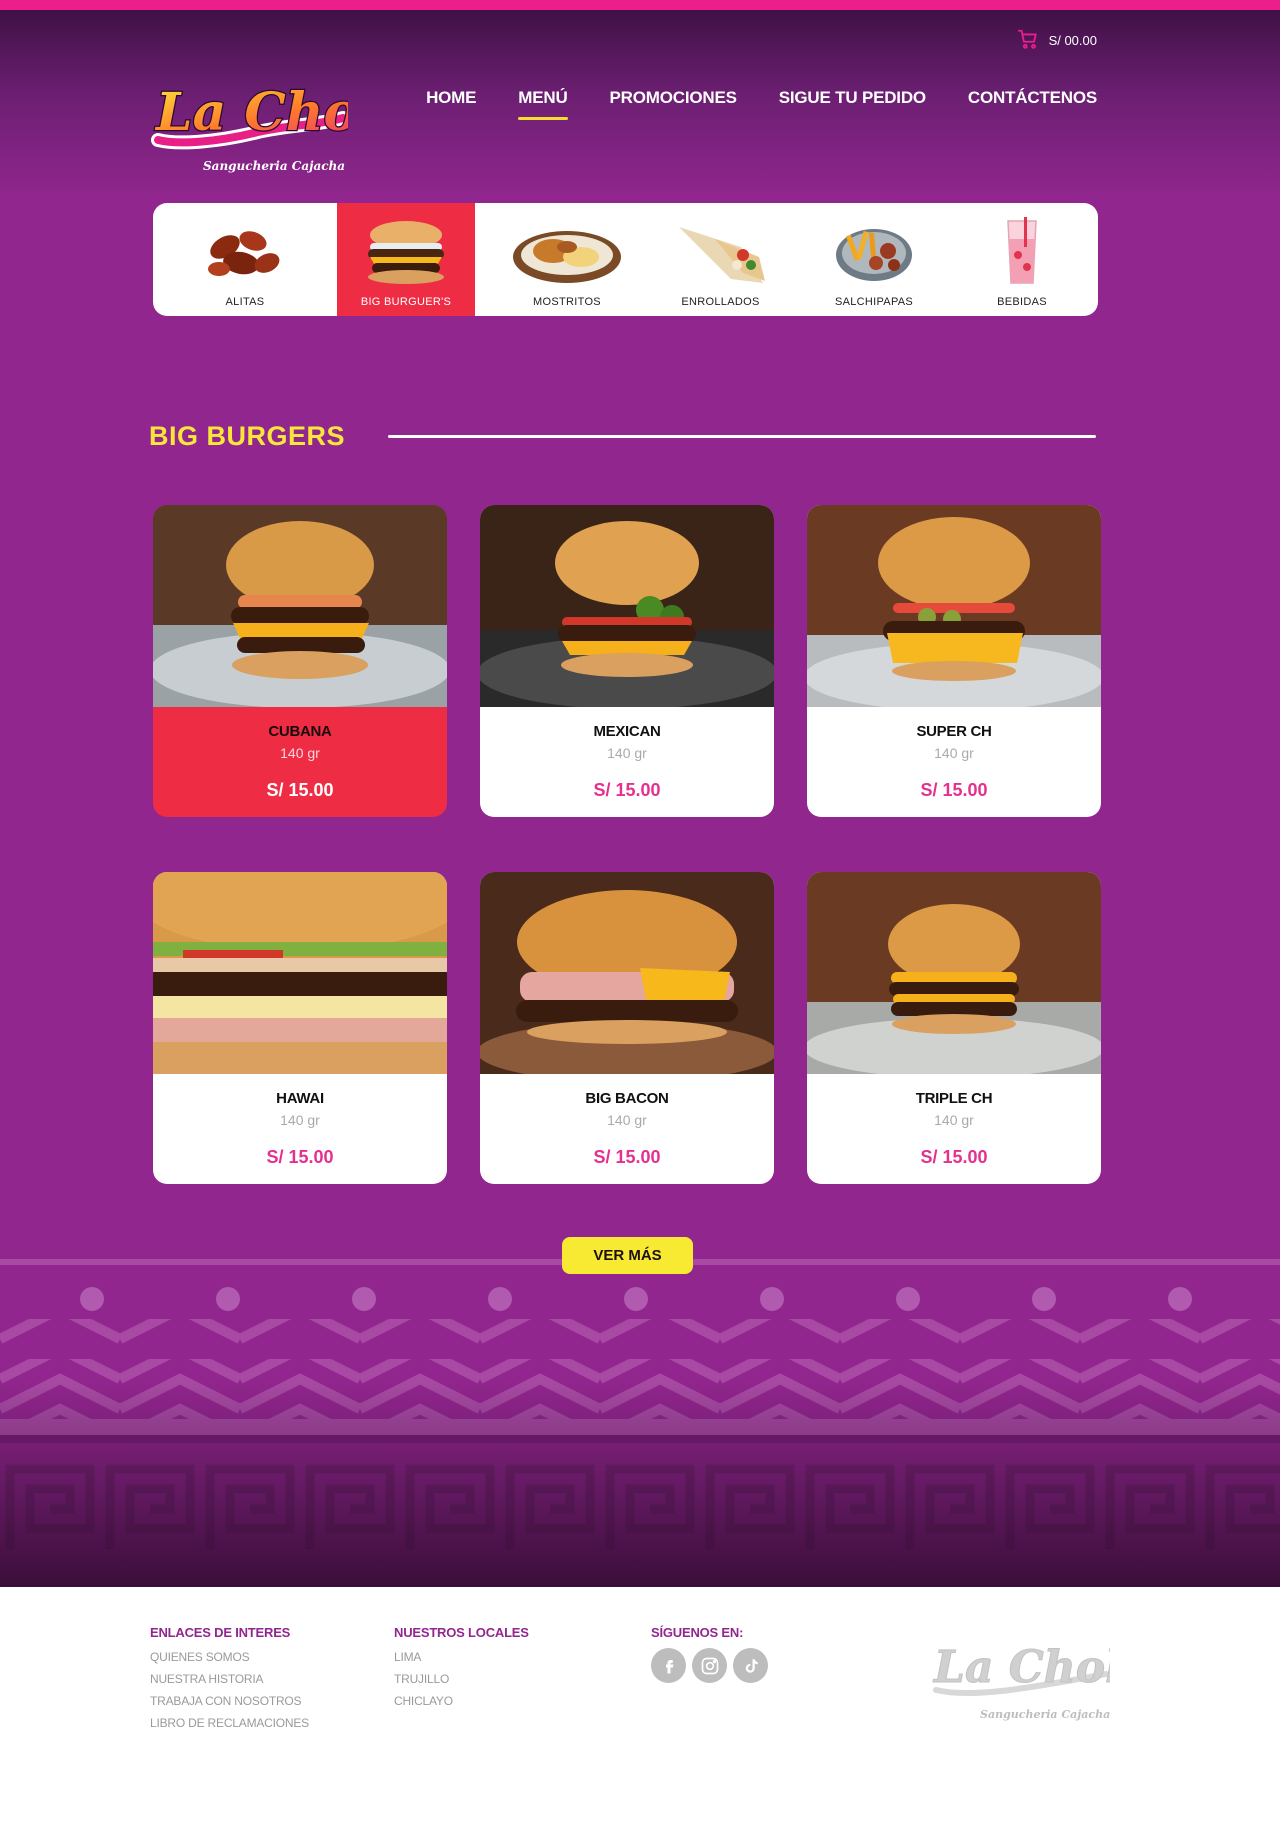 This screenshot has height=1826, width=1280. I want to click on footer-link: QUIENES SOMOS, so click(229, 1657).